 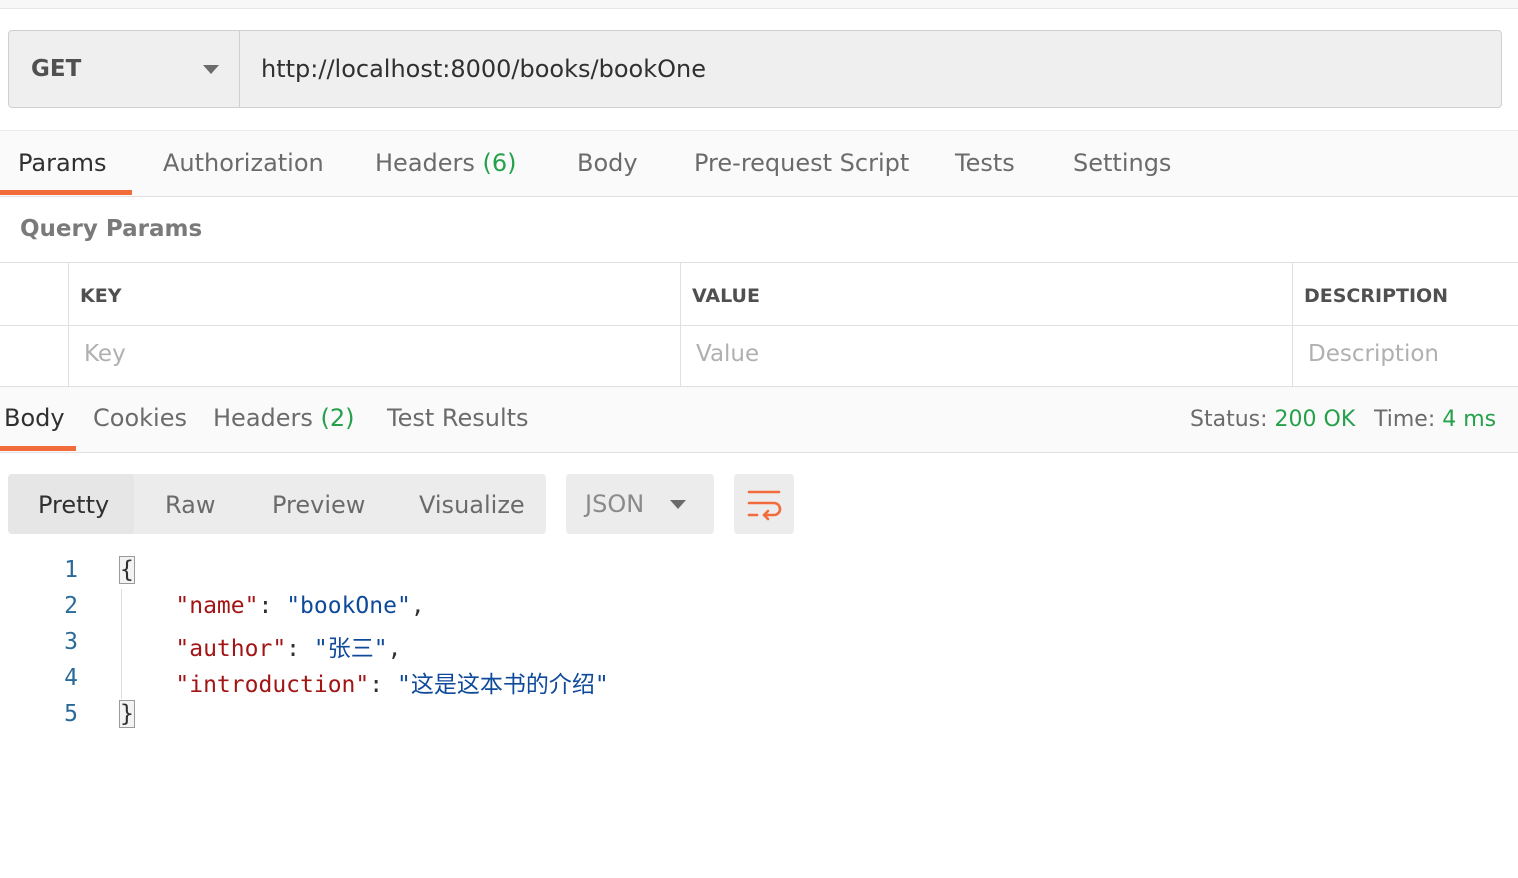 What do you see at coordinates (348, 606) in the screenshot?
I see `json-value: "bookOne"` at bounding box center [348, 606].